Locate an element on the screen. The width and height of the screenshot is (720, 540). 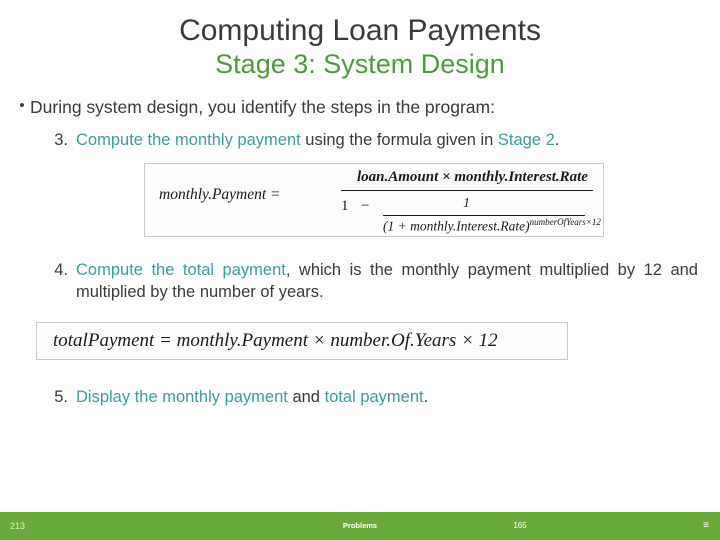
list-item-highlight: Compute the monthly payment is located at coordinates (188, 139).